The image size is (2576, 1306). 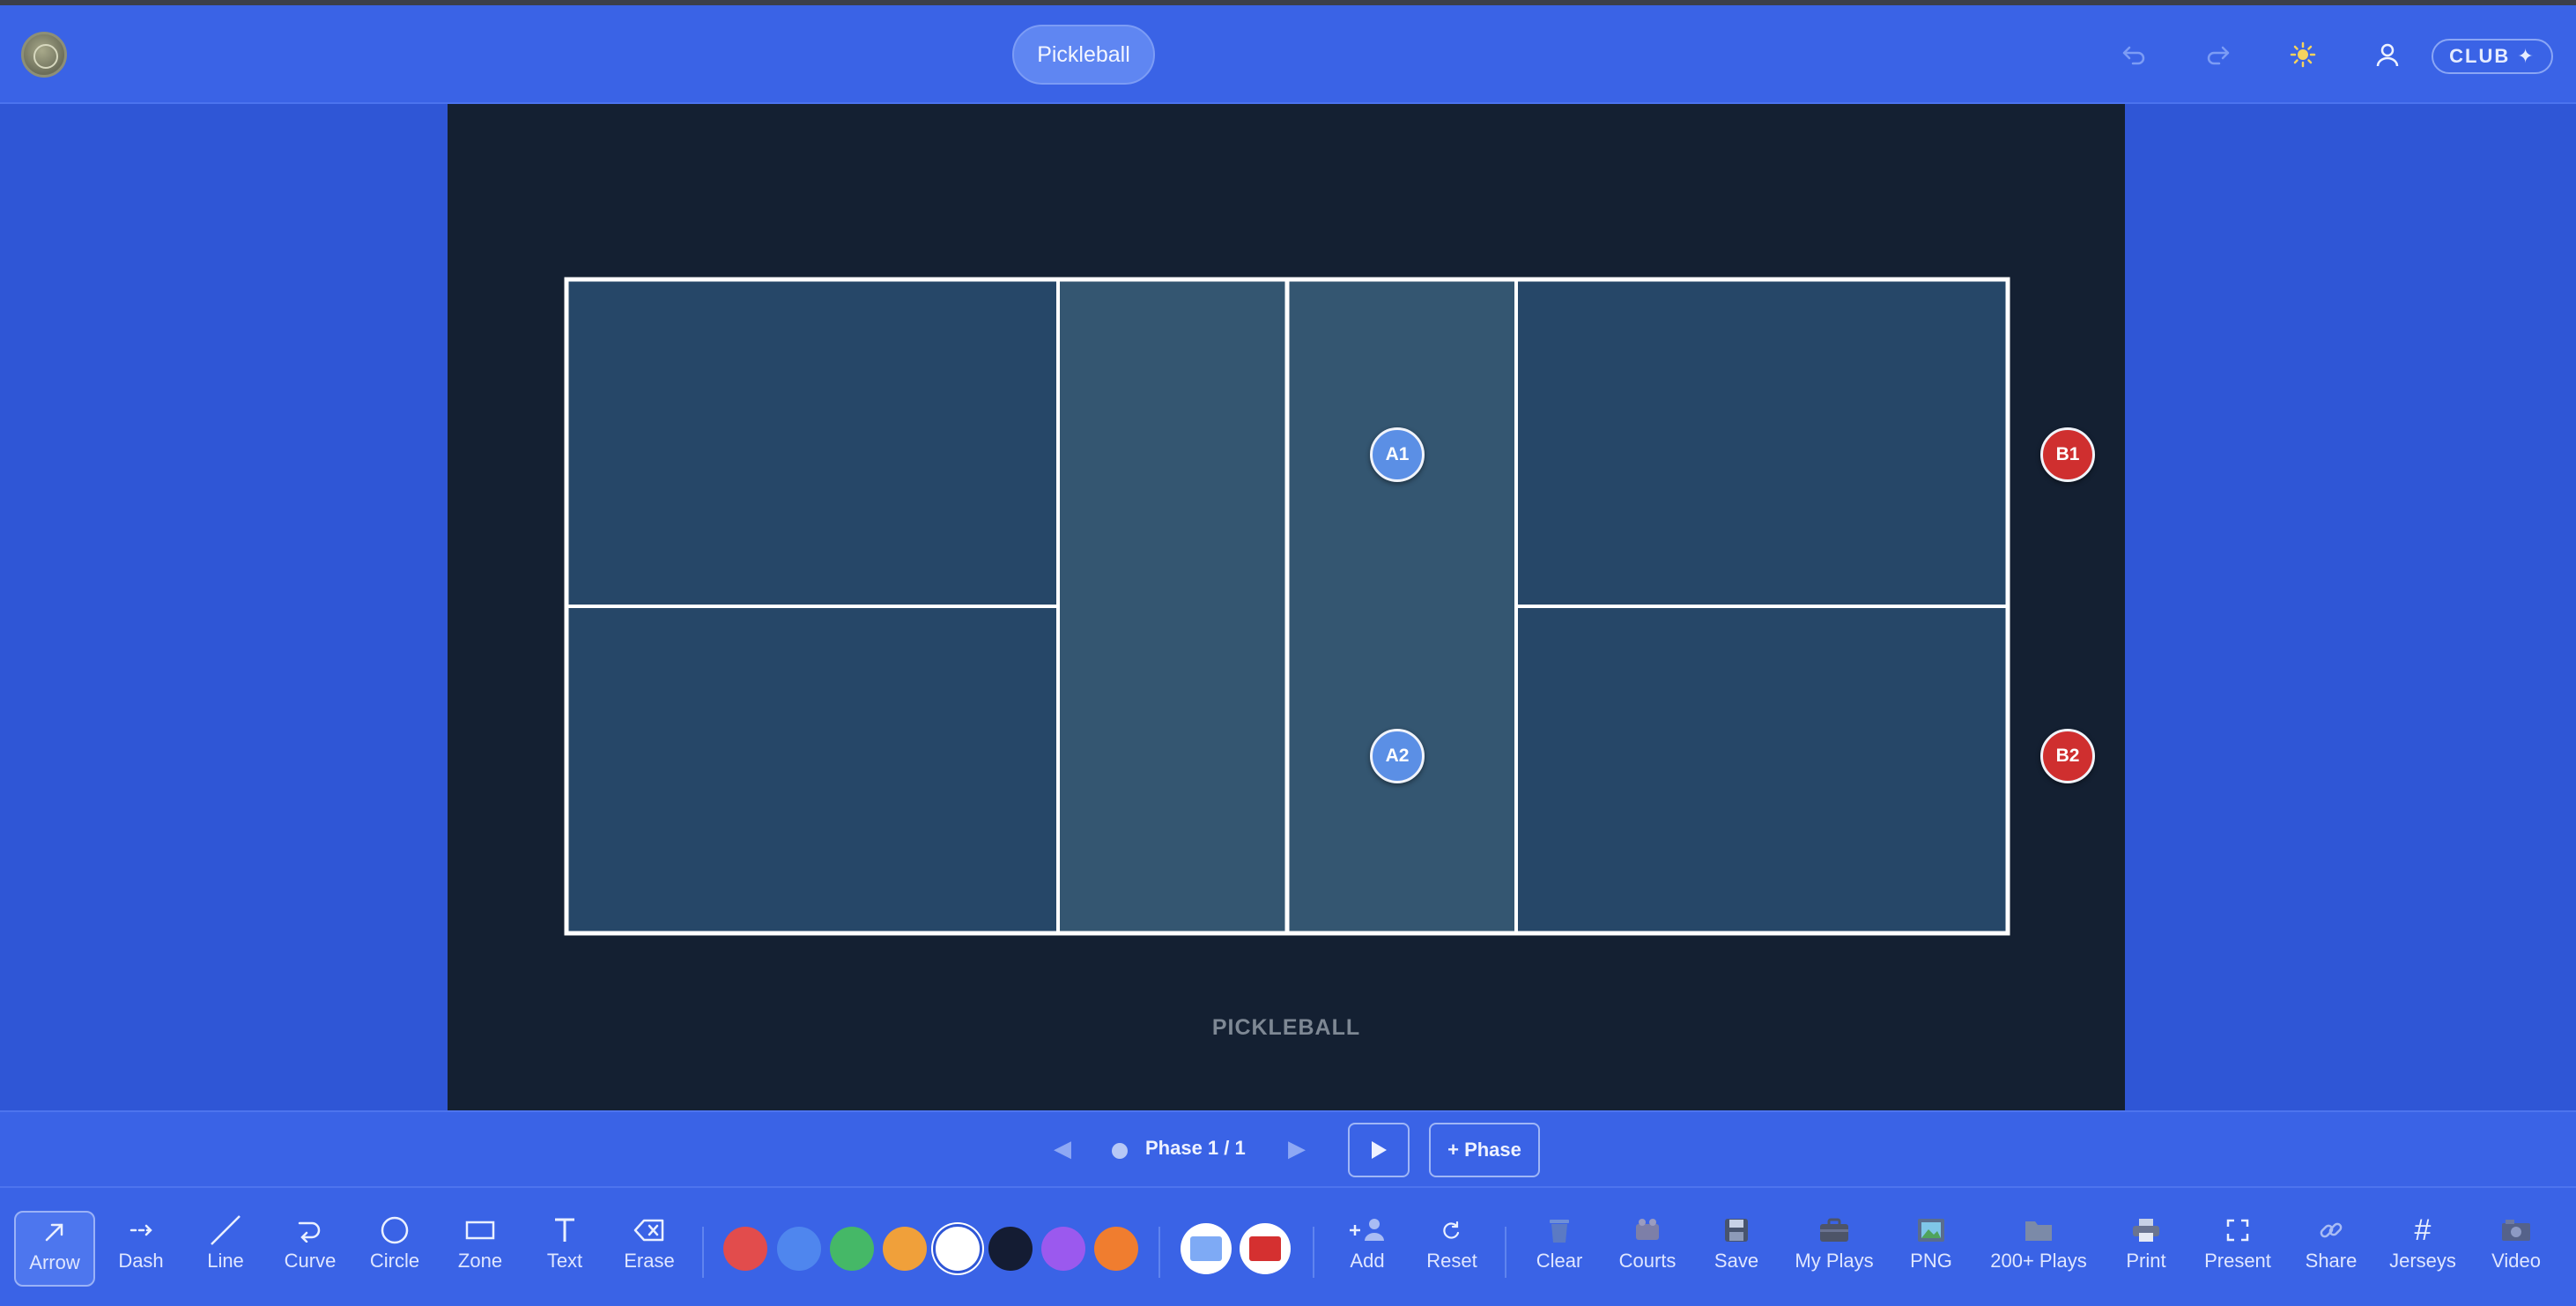 What do you see at coordinates (2146, 1230) in the screenshot?
I see `printer-icon` at bounding box center [2146, 1230].